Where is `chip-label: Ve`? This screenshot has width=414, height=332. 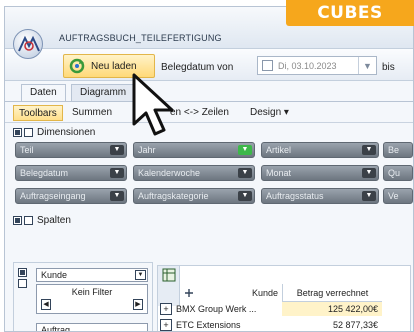
chip-label: Ve is located at coordinates (393, 196).